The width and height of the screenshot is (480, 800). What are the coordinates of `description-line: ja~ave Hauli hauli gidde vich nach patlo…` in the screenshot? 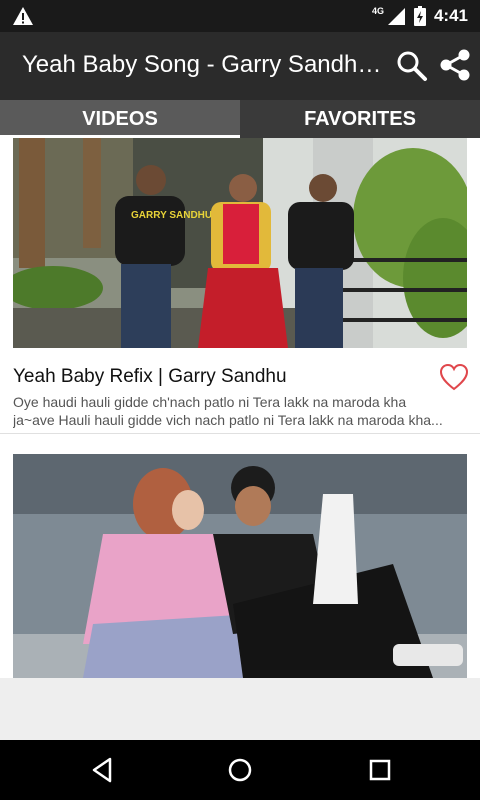 It's located at (228, 420).